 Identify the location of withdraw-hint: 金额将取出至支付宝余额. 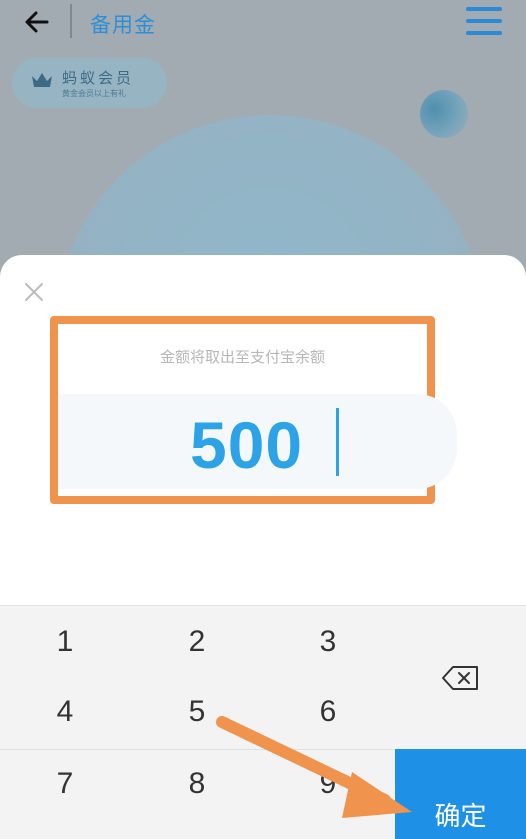
(242, 357).